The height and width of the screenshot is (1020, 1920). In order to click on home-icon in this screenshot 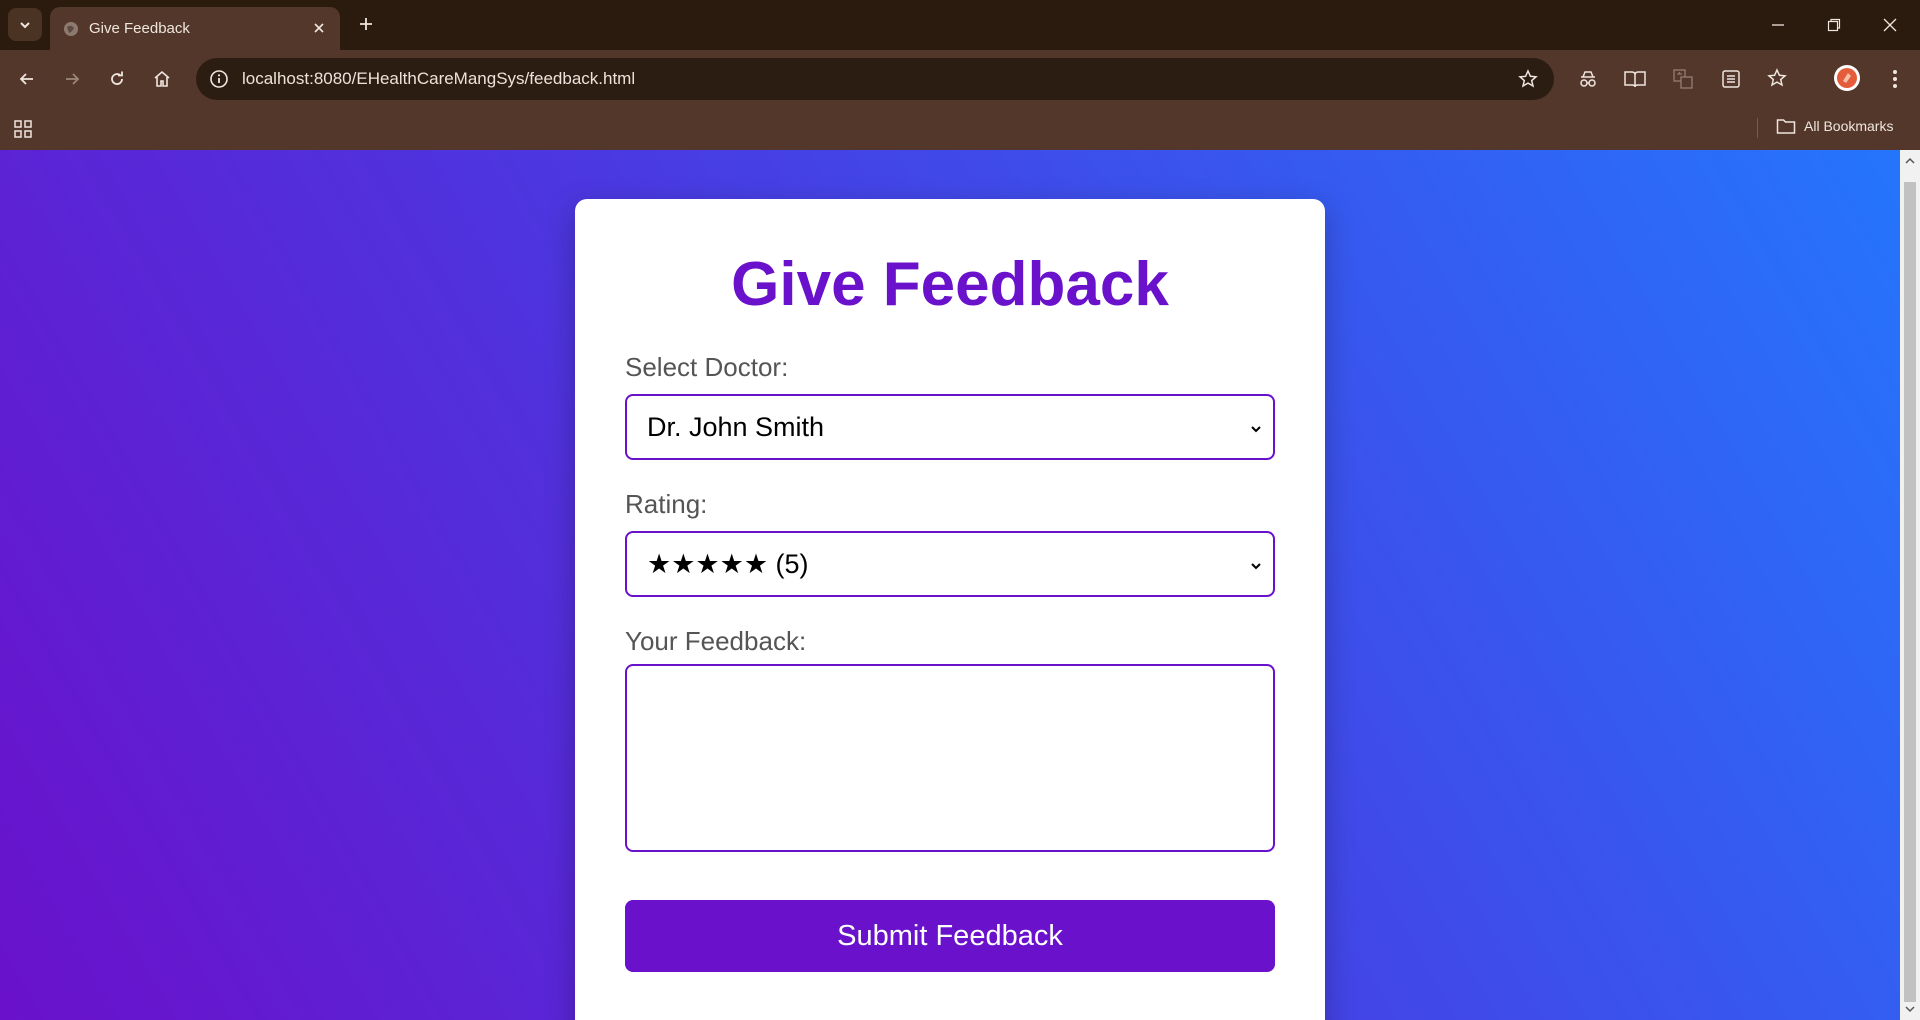, I will do `click(162, 78)`.